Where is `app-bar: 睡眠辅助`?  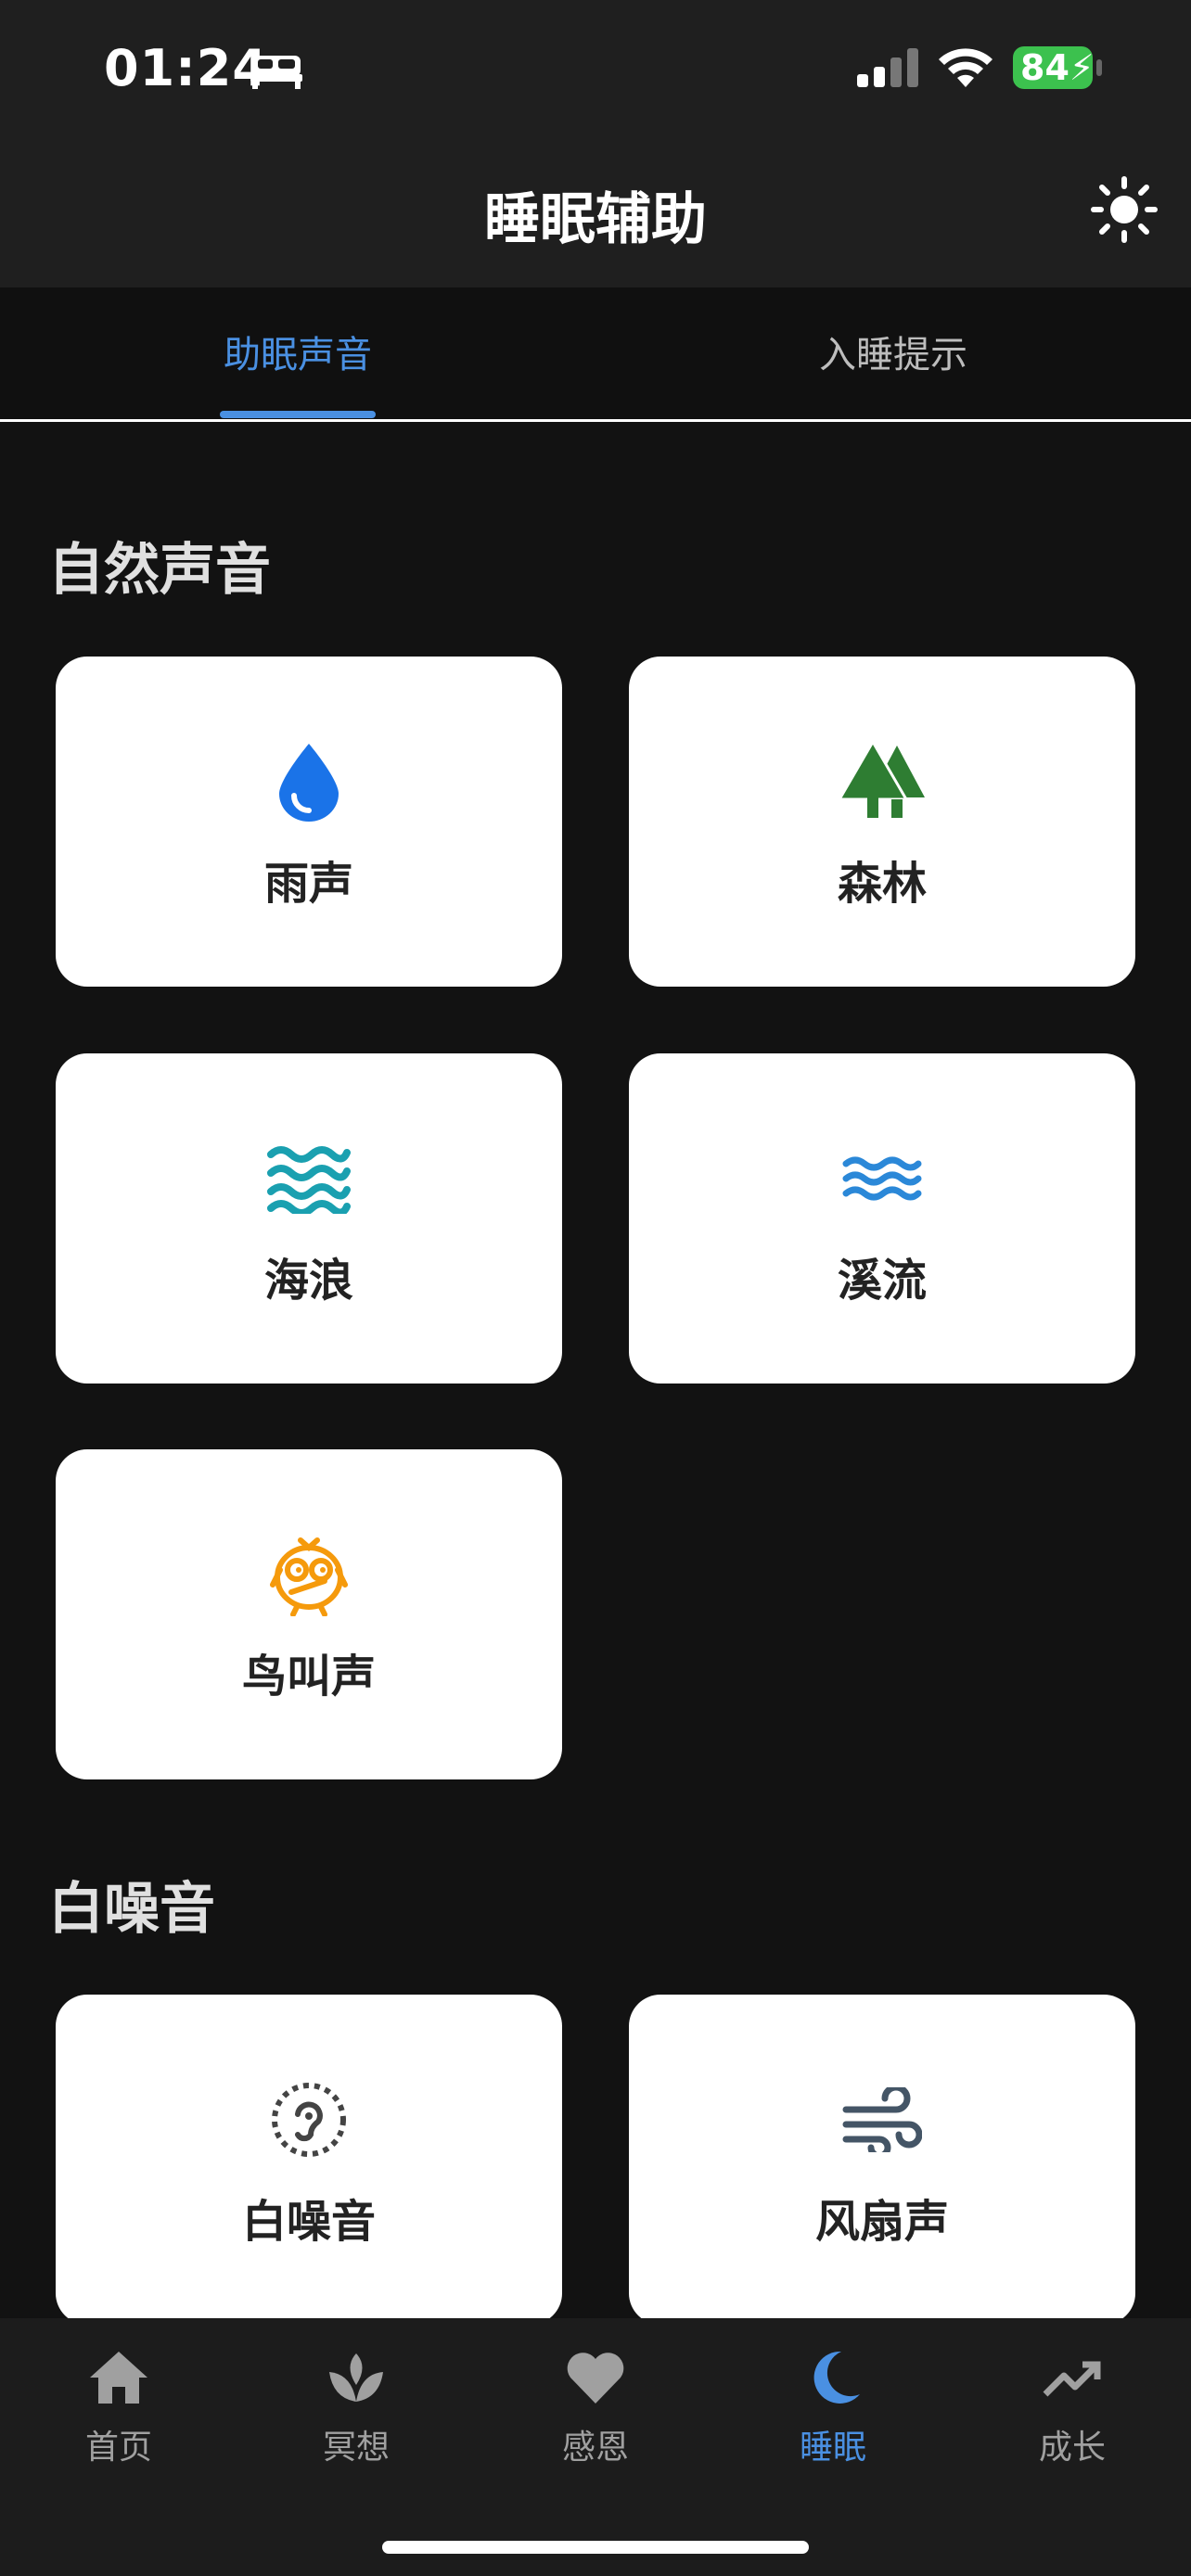
app-bar: 睡眠辅助 is located at coordinates (595, 213).